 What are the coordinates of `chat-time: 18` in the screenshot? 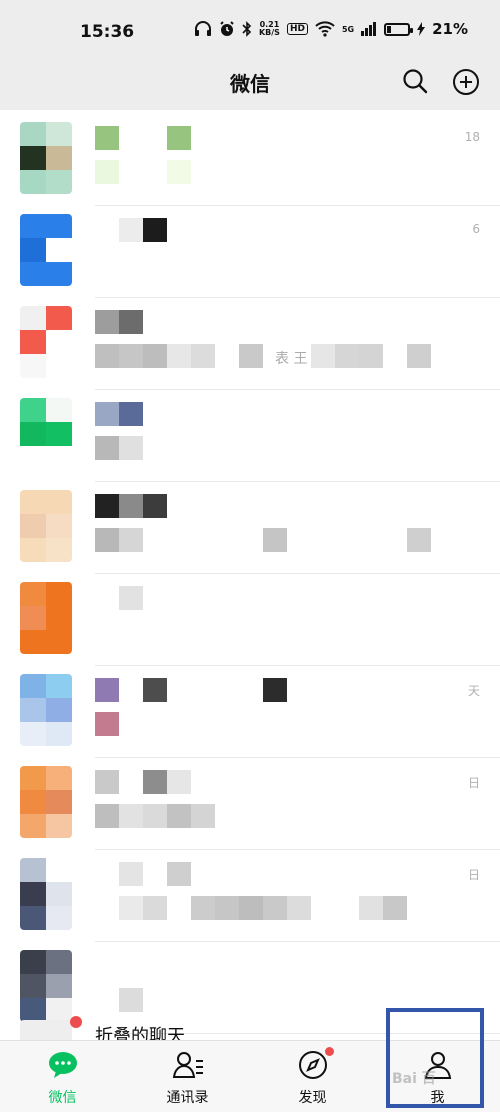 It's located at (472, 137).